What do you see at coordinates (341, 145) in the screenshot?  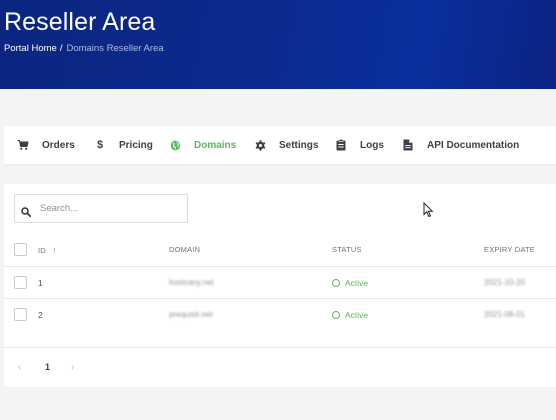 I see `clipboard-icon` at bounding box center [341, 145].